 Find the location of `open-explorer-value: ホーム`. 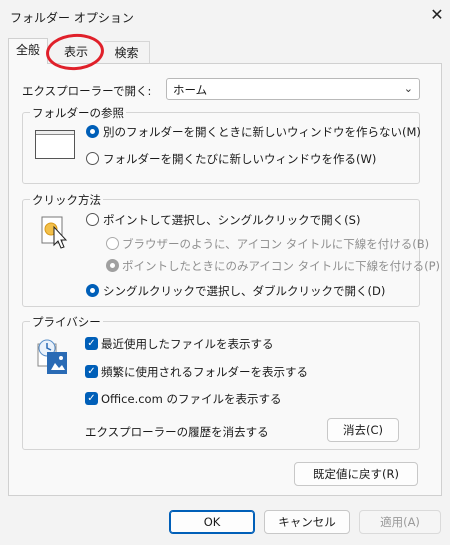

open-explorer-value: ホーム is located at coordinates (190, 90).